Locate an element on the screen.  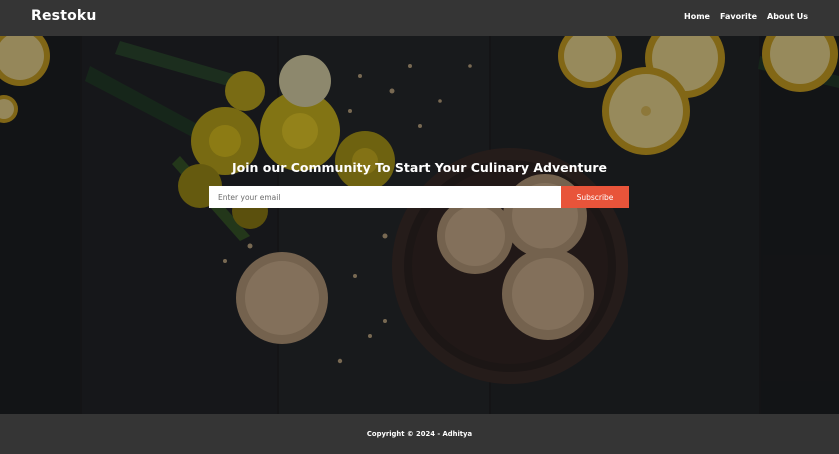
nav-link-home: Home is located at coordinates (697, 17).